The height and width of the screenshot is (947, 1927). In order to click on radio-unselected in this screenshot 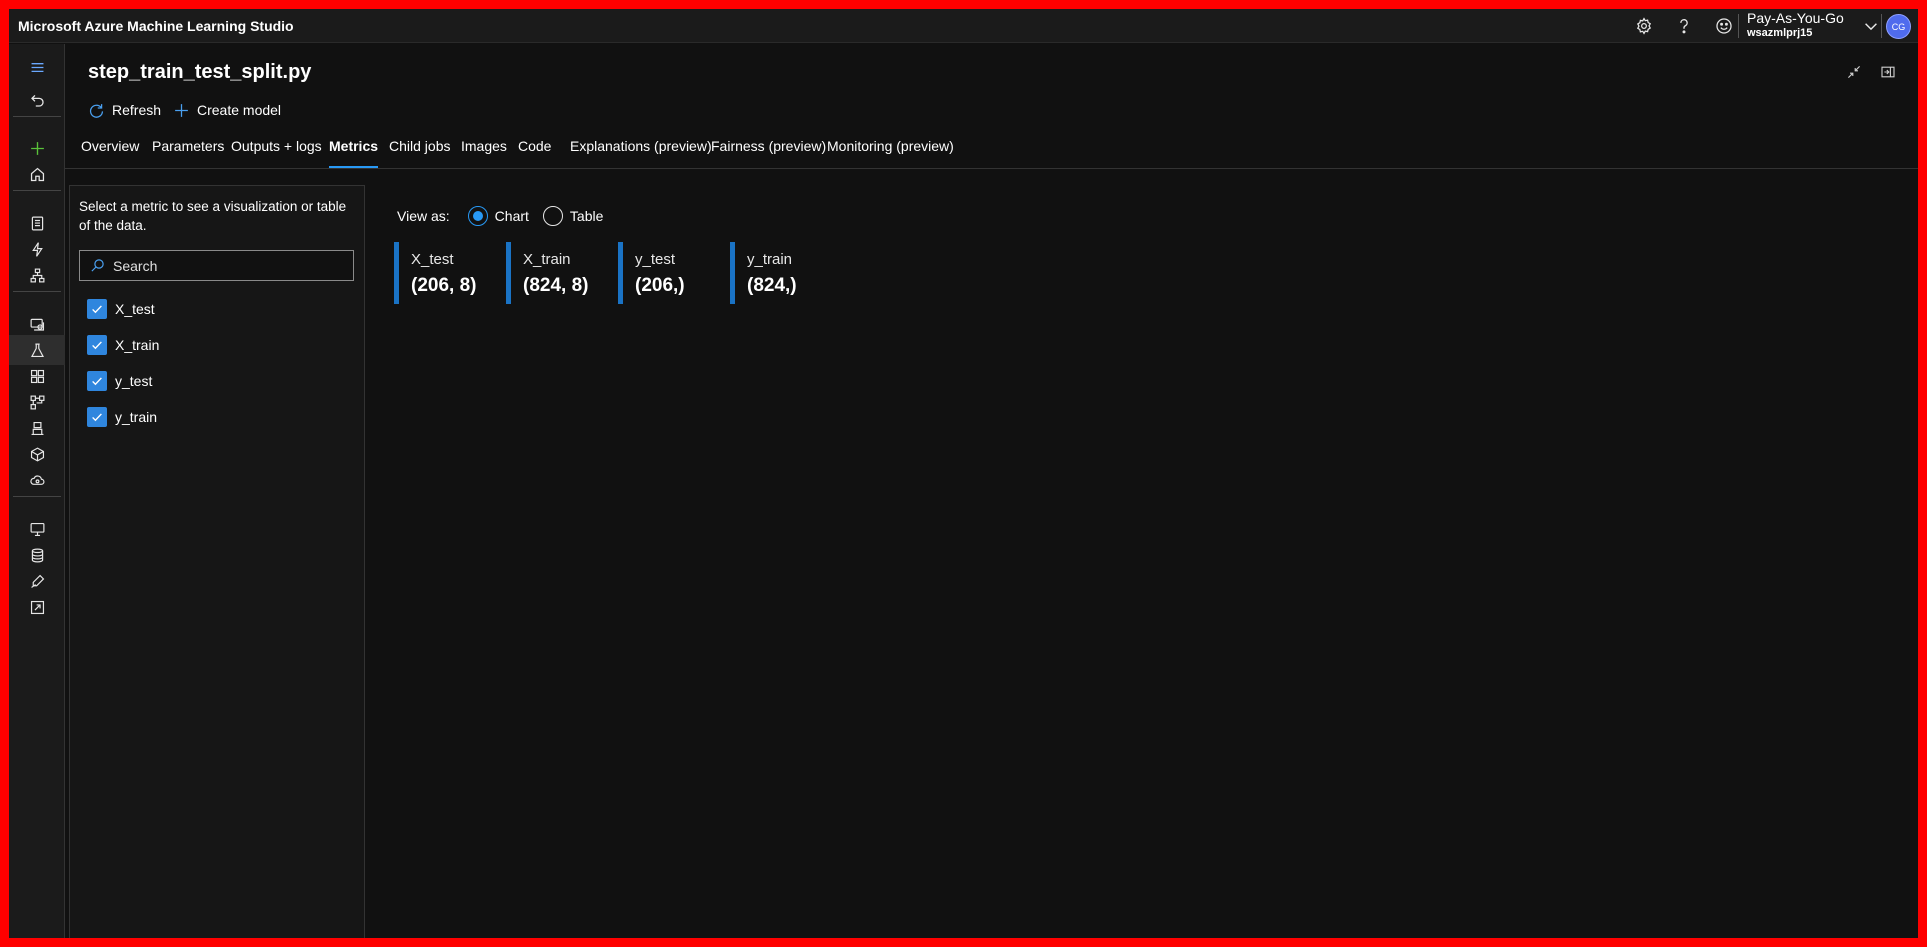, I will do `click(552, 216)`.